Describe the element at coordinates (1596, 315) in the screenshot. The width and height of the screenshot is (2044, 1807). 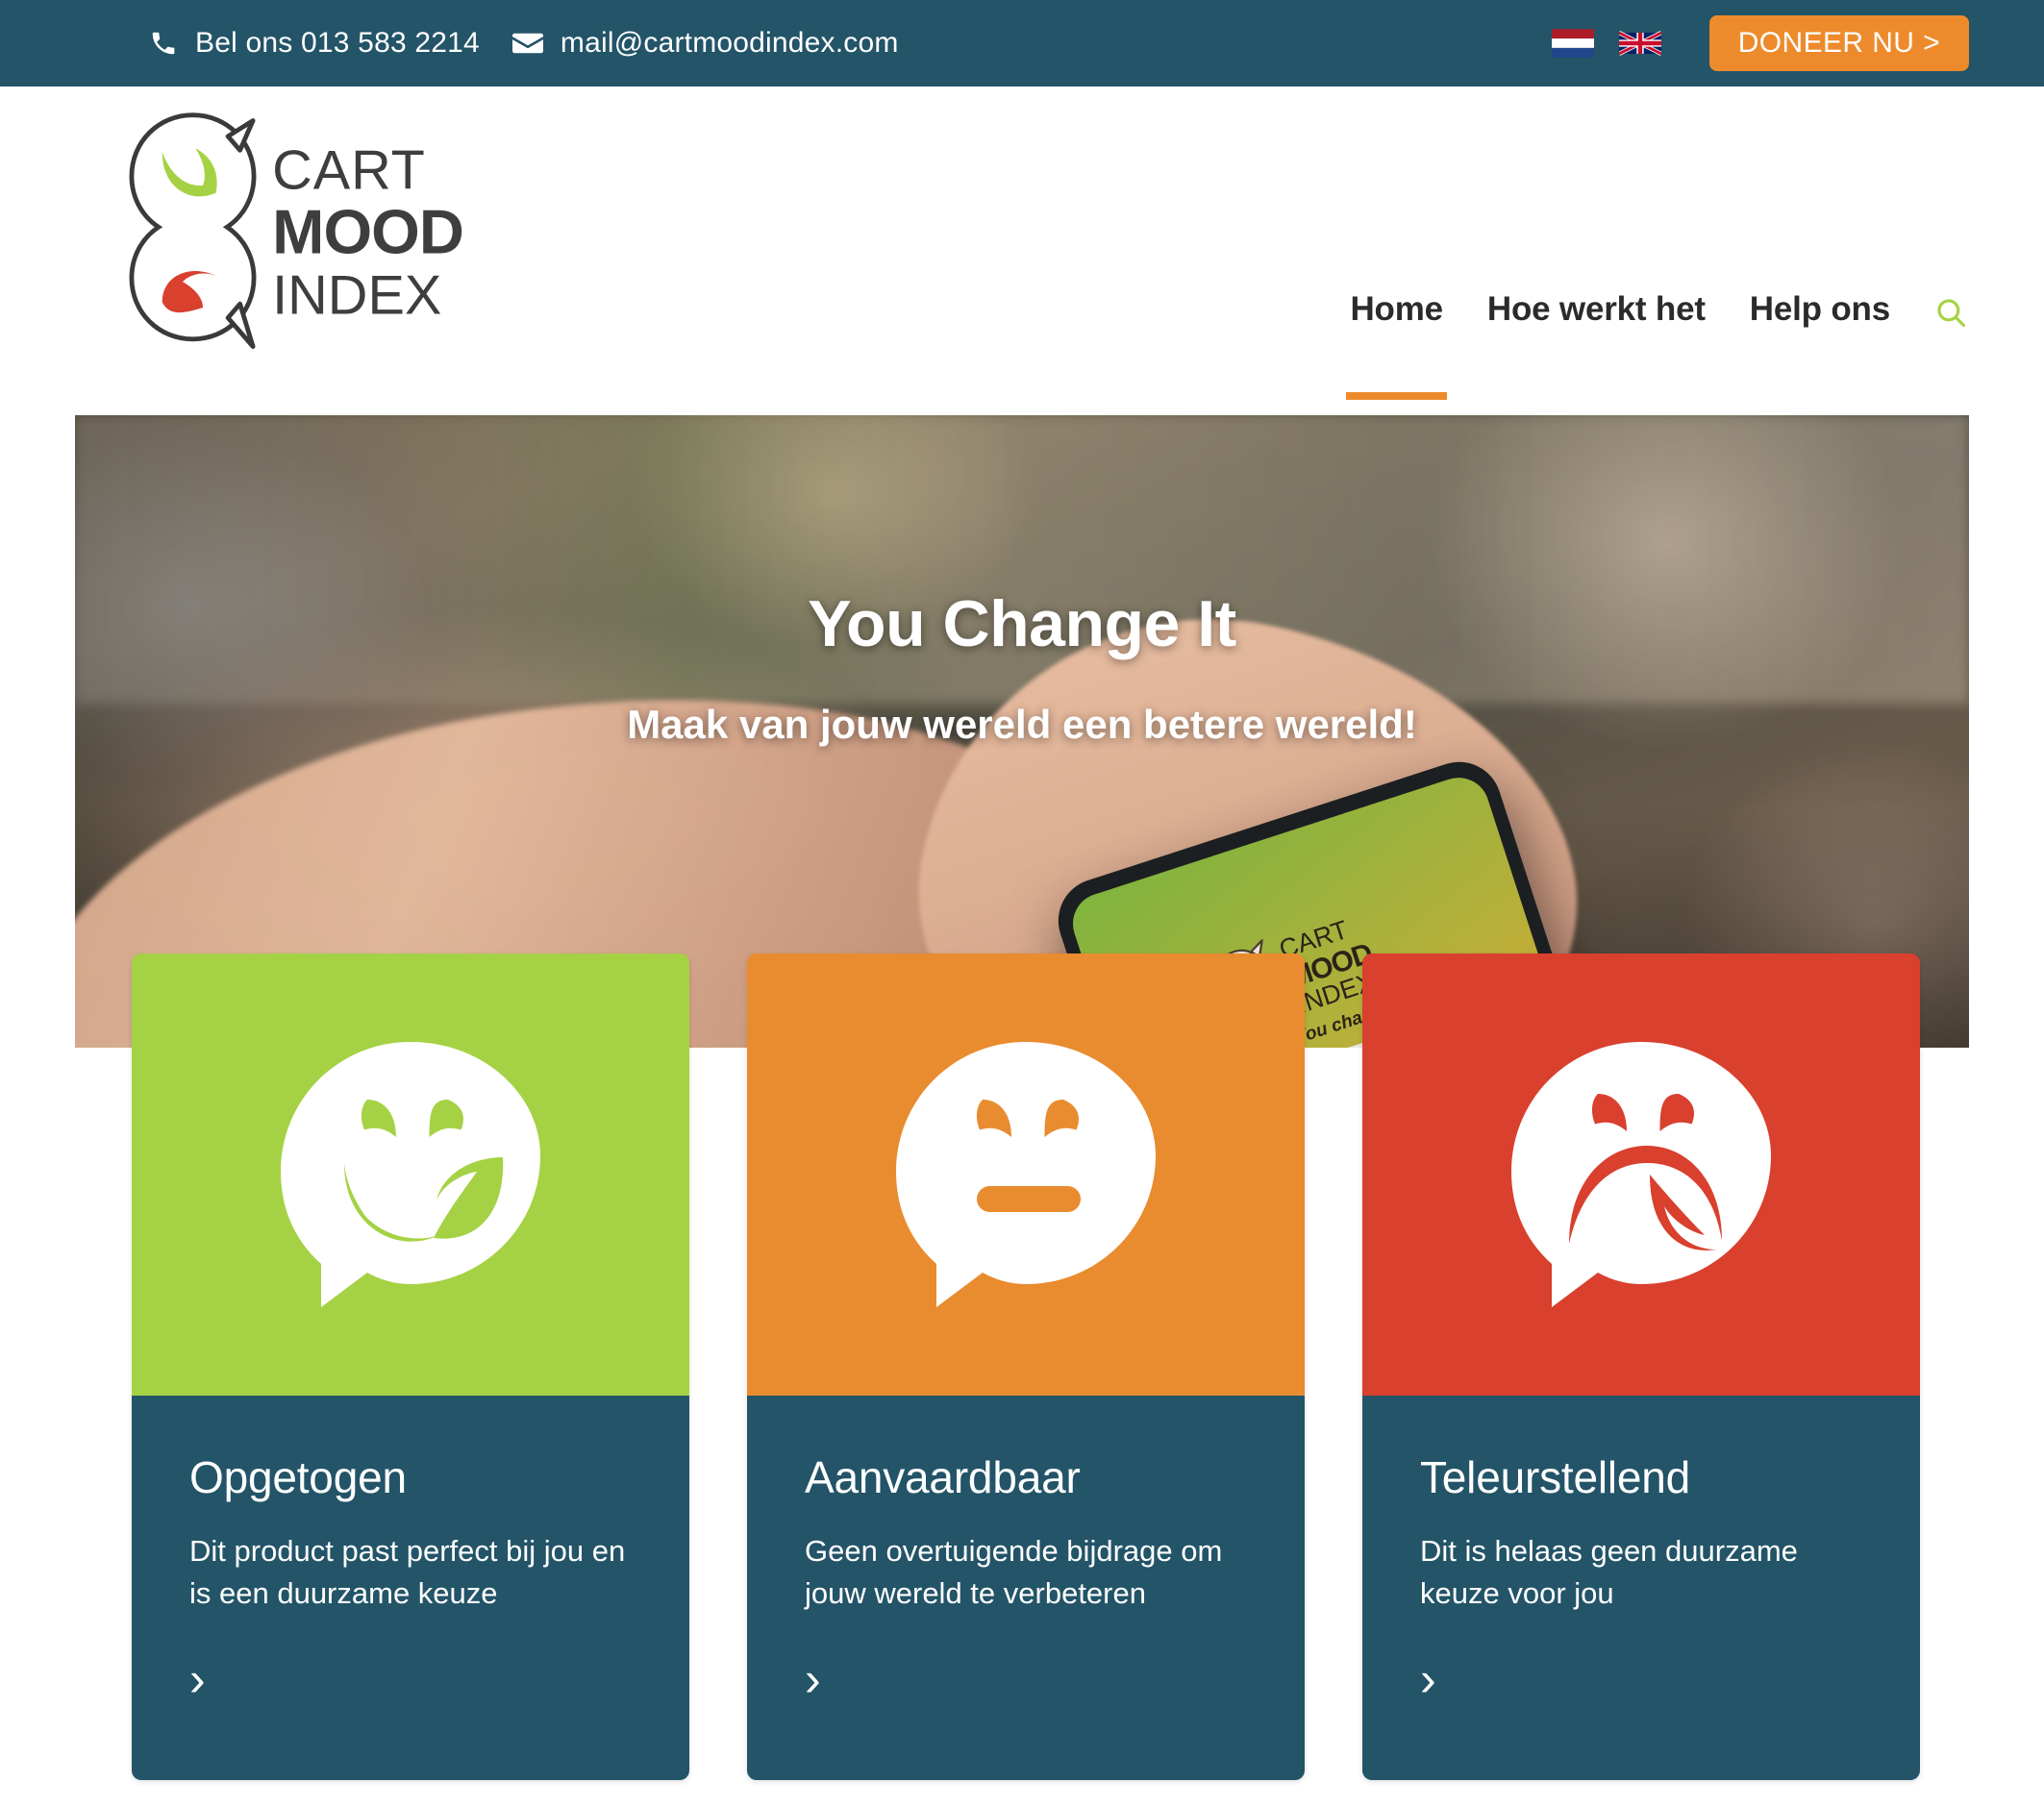
I see `nav-item-hoe-werkt-het: Hoe werkt het` at that location.